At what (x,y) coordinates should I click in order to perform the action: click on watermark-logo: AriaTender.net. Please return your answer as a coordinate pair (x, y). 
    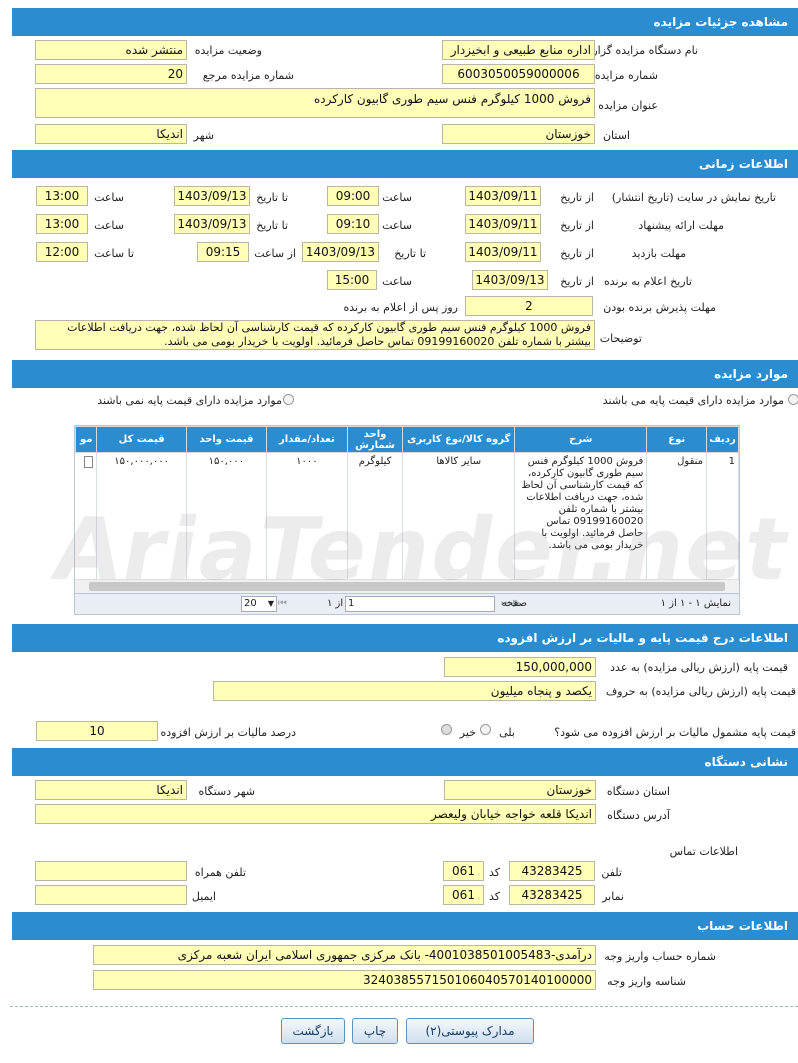
    Looking at the image, I should click on (422, 550).